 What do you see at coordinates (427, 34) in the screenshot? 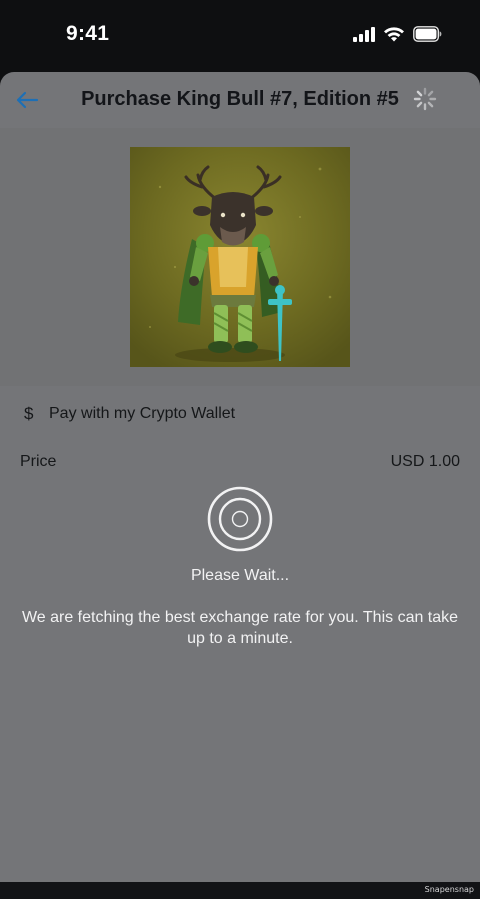
I see `battery-icon` at bounding box center [427, 34].